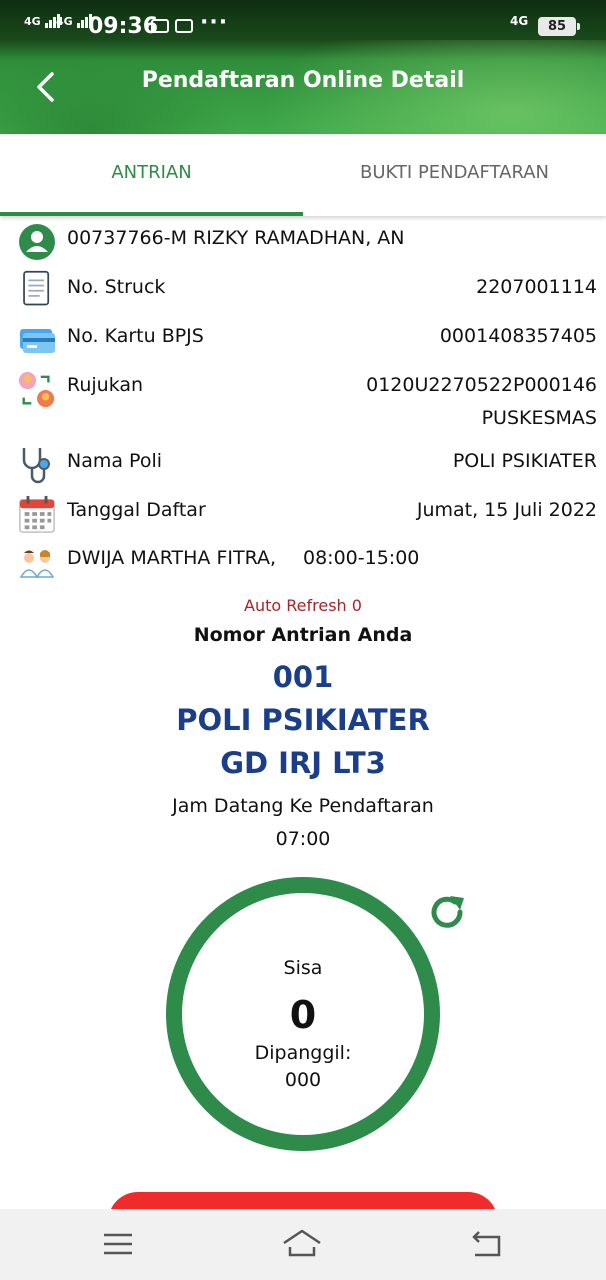 The image size is (606, 1280). Describe the element at coordinates (303, 344) in the screenshot. I see `bpjs-row: No. Kartu BPJS 0001408357405` at that location.